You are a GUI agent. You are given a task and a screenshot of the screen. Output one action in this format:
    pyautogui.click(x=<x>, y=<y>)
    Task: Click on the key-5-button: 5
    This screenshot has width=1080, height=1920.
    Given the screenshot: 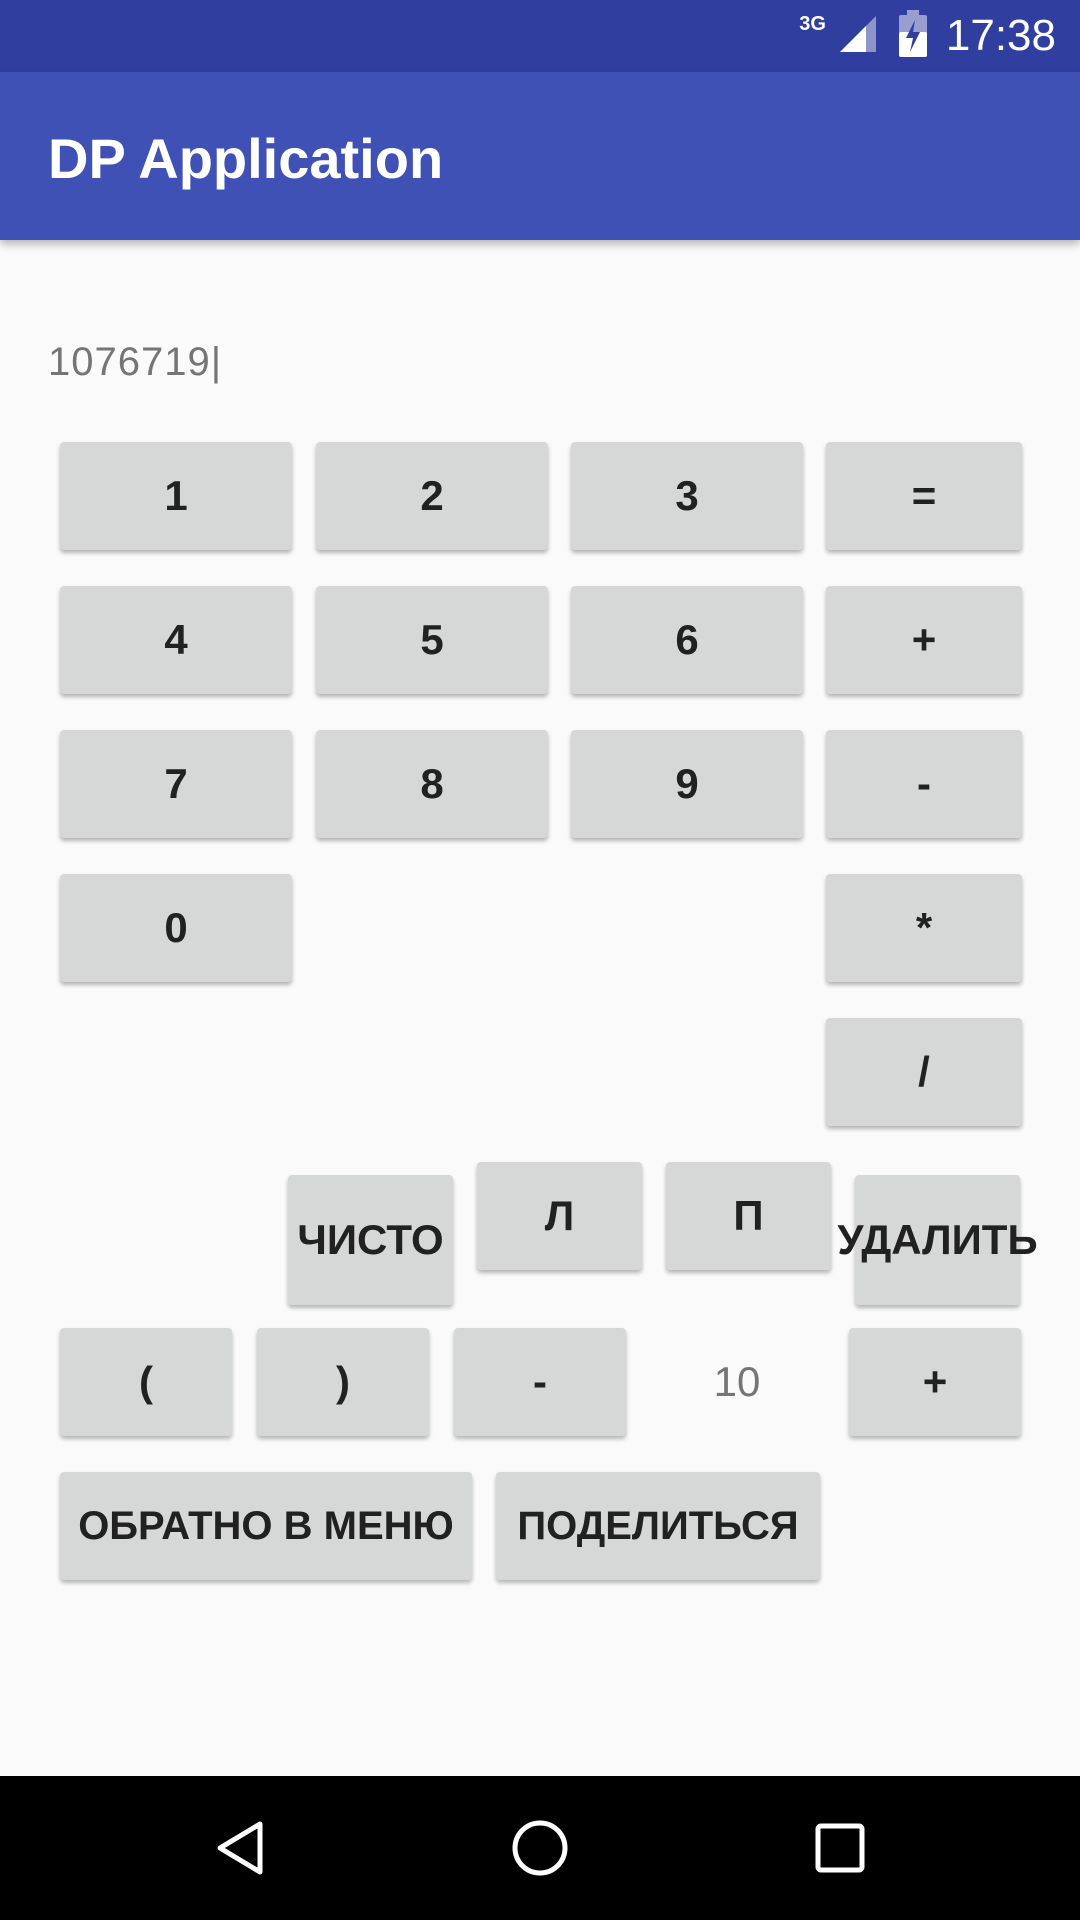 What is the action you would take?
    pyautogui.click(x=432, y=640)
    